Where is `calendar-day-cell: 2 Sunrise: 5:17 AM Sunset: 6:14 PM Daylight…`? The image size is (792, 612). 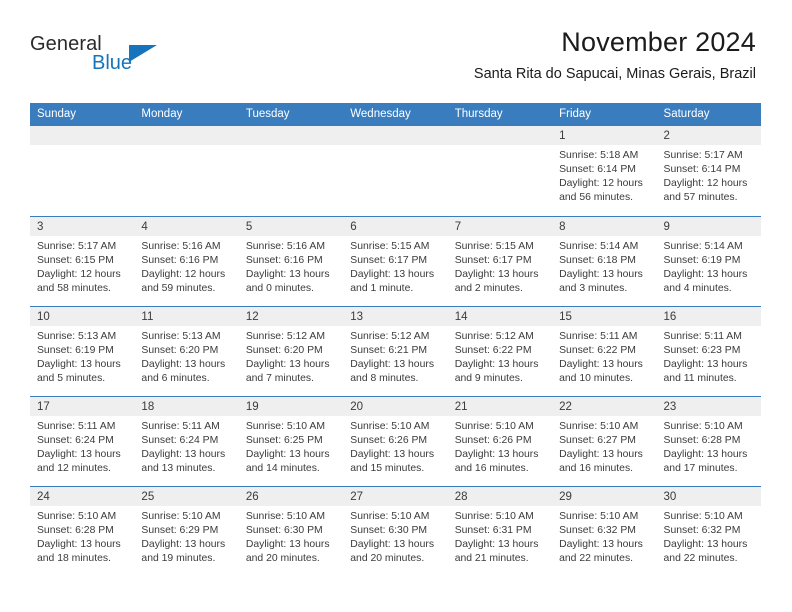 calendar-day-cell: 2 Sunrise: 5:17 AM Sunset: 6:14 PM Daylight… is located at coordinates (708, 171).